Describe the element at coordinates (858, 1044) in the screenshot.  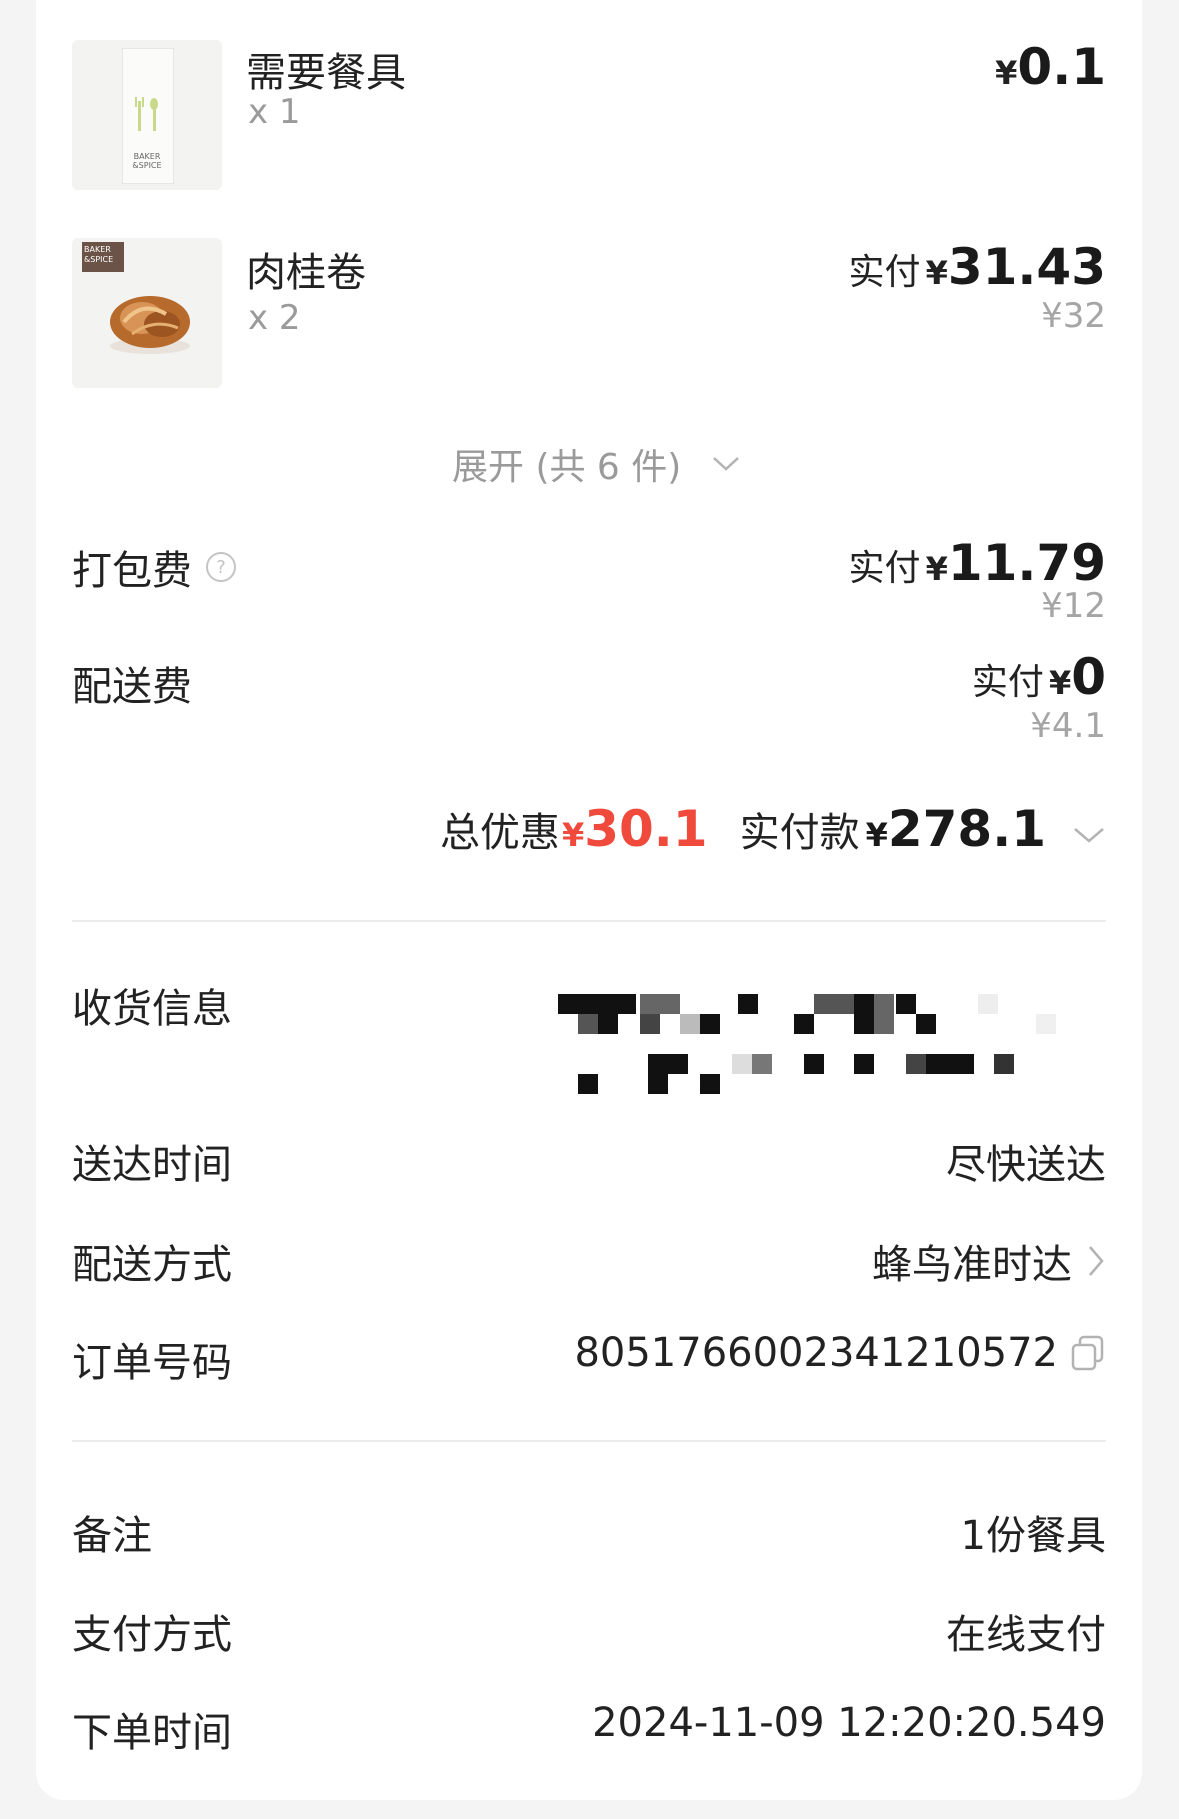
I see `redacted-address` at that location.